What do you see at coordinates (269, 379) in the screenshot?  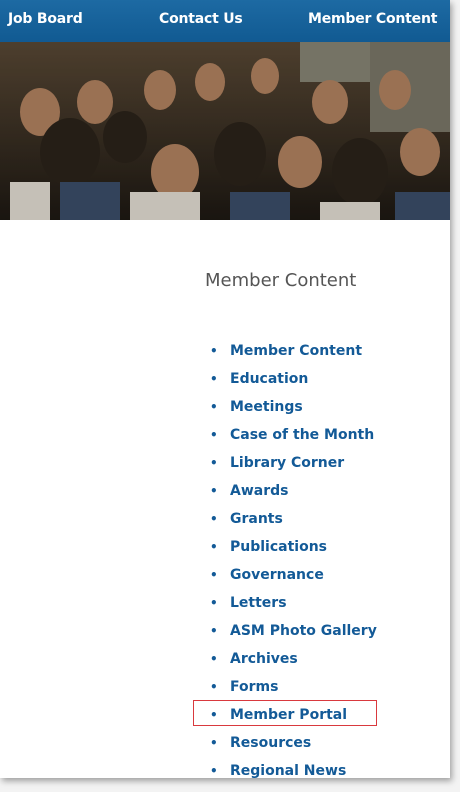 I see `menu-link: Education` at bounding box center [269, 379].